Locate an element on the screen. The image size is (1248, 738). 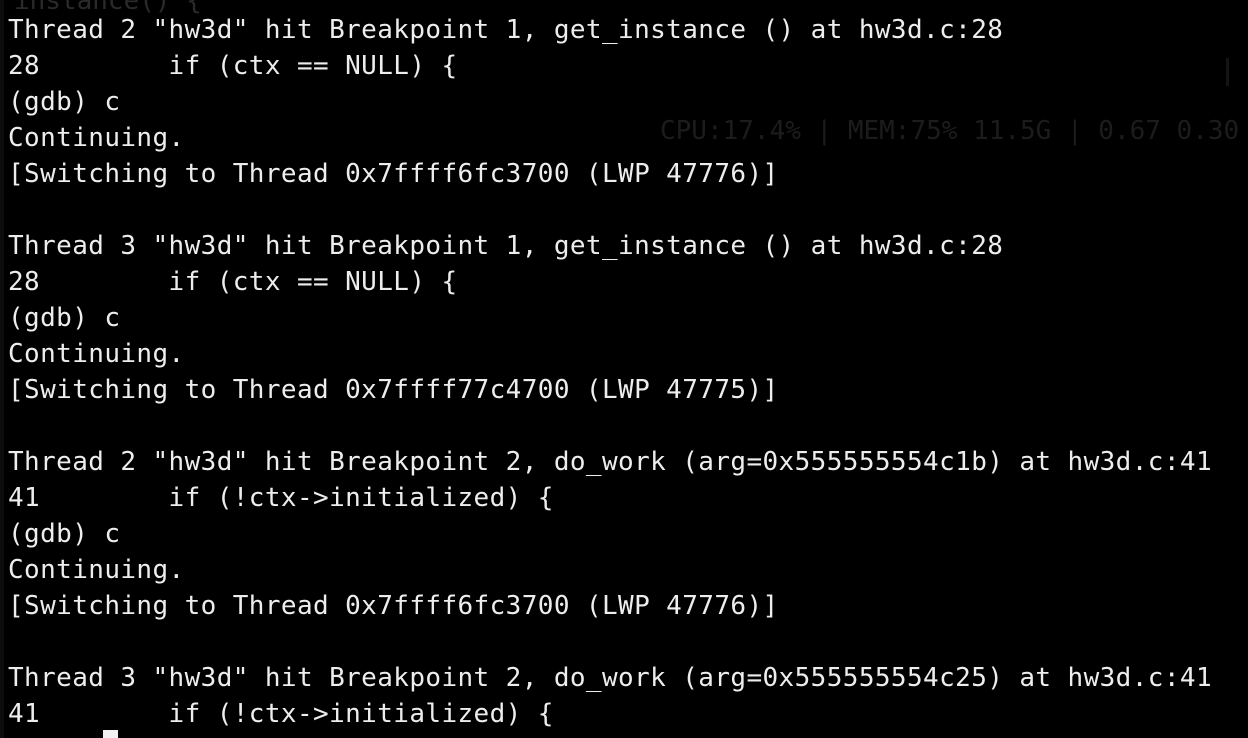
text-cursor is located at coordinates (110, 734).